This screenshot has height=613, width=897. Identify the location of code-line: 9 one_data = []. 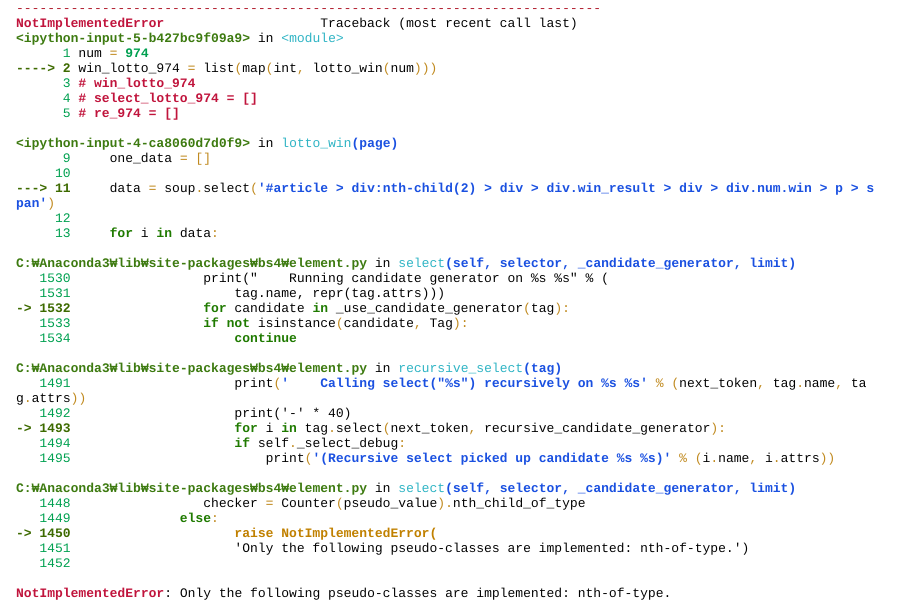
(137, 158).